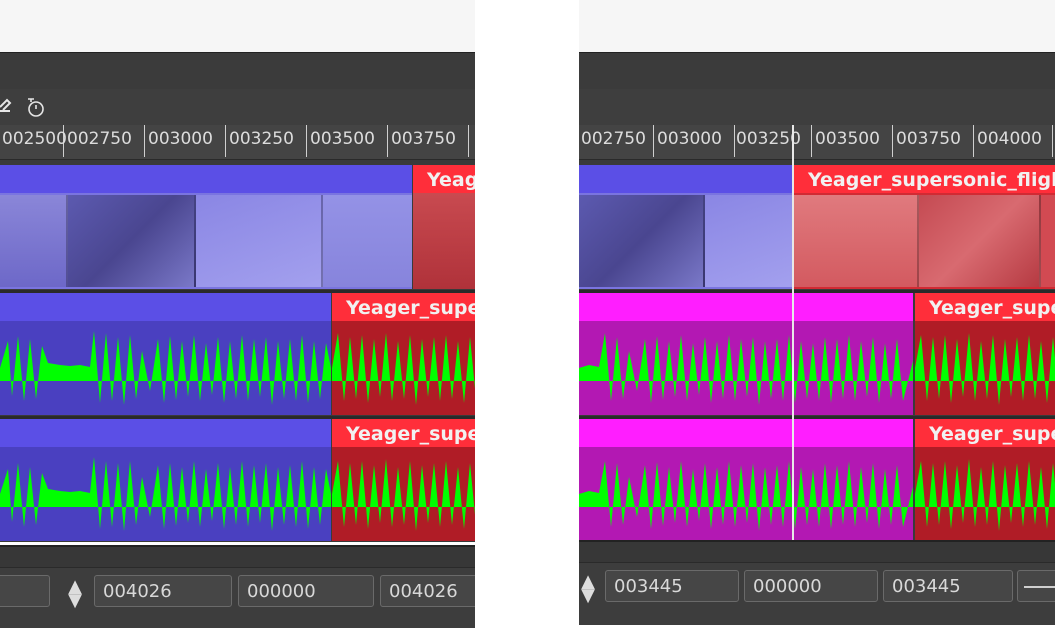 This screenshot has width=1055, height=628. What do you see at coordinates (793, 333) in the screenshot?
I see `playhead` at bounding box center [793, 333].